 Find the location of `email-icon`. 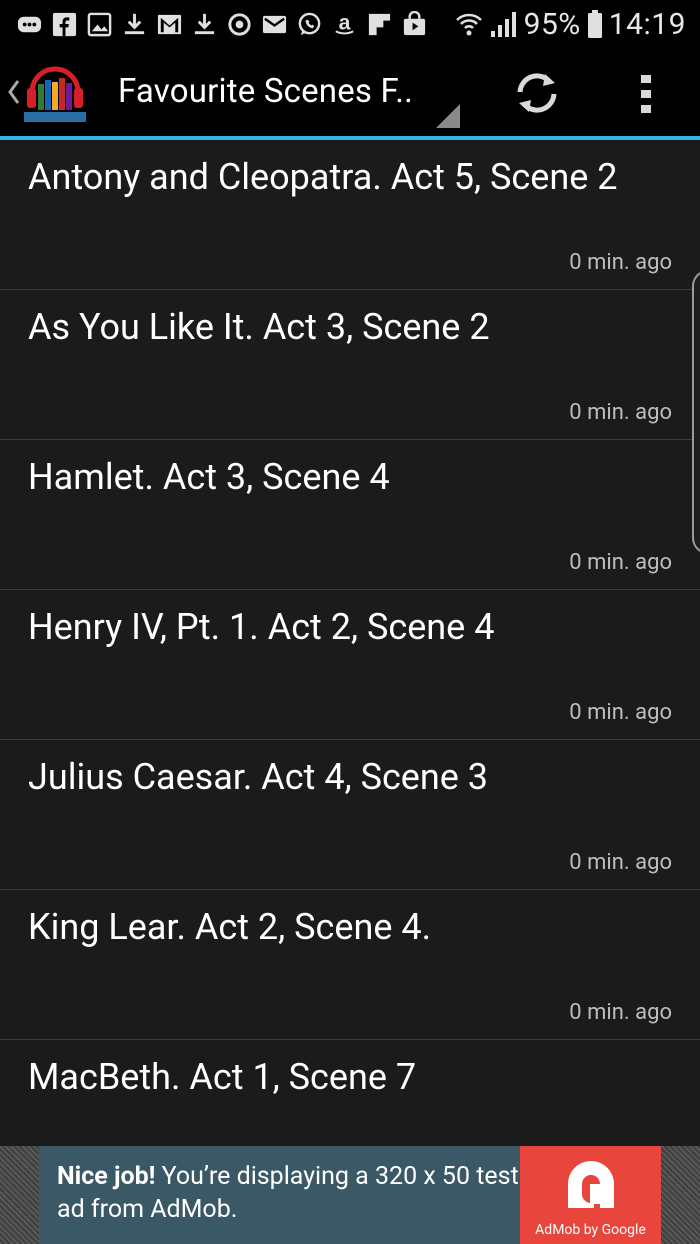

email-icon is located at coordinates (274, 24).